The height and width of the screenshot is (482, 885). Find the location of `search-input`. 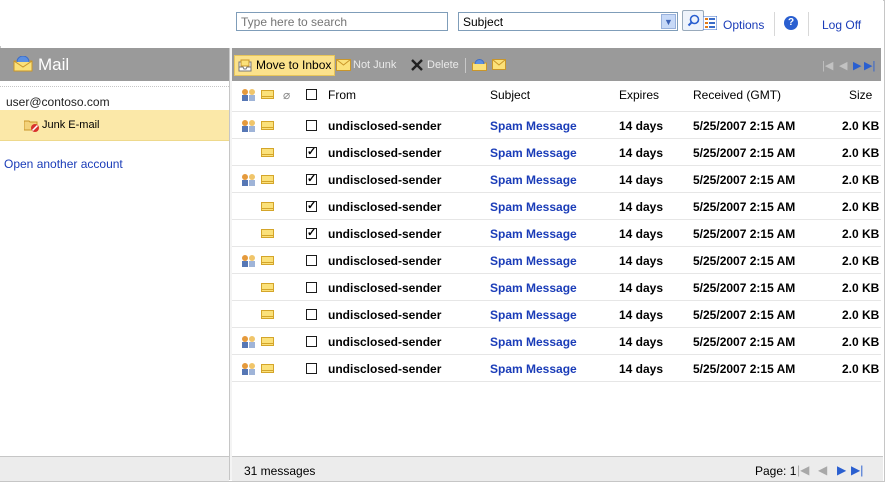

search-input is located at coordinates (342, 21).